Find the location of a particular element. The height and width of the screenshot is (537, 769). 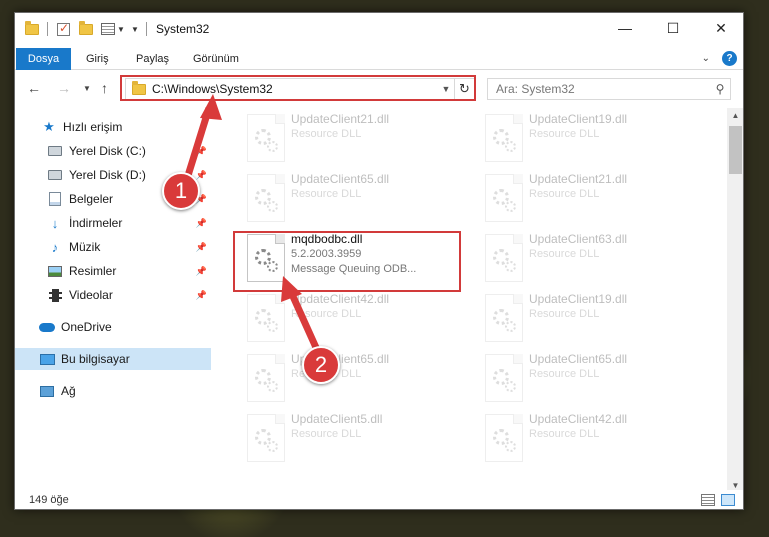

sidebar-item-pictures: Resimler 📌 is located at coordinates (113, 271).